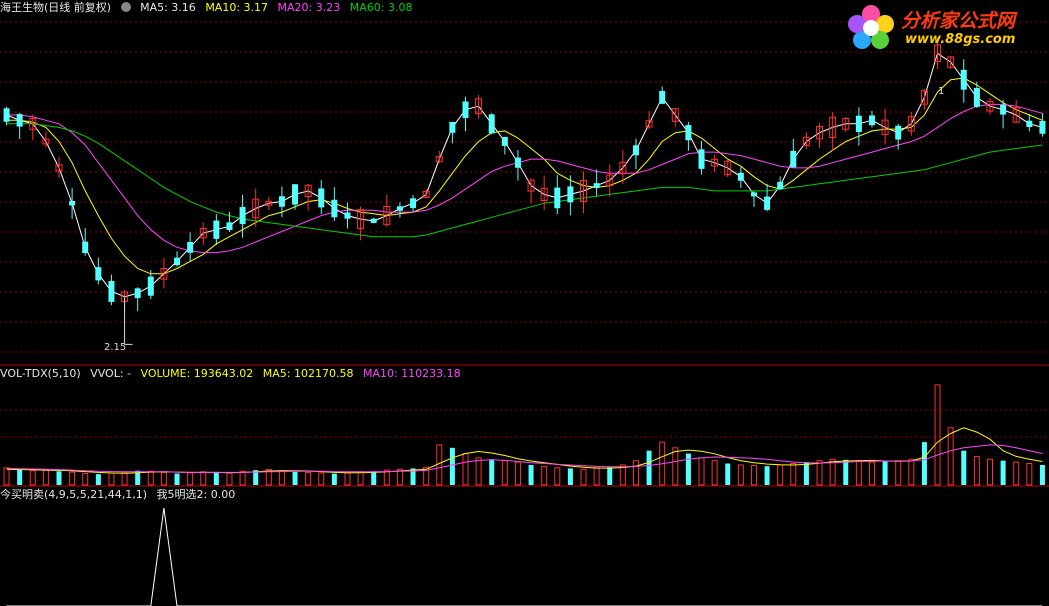 The height and width of the screenshot is (606, 1049). I want to click on low-price-label: 2.15, so click(115, 347).